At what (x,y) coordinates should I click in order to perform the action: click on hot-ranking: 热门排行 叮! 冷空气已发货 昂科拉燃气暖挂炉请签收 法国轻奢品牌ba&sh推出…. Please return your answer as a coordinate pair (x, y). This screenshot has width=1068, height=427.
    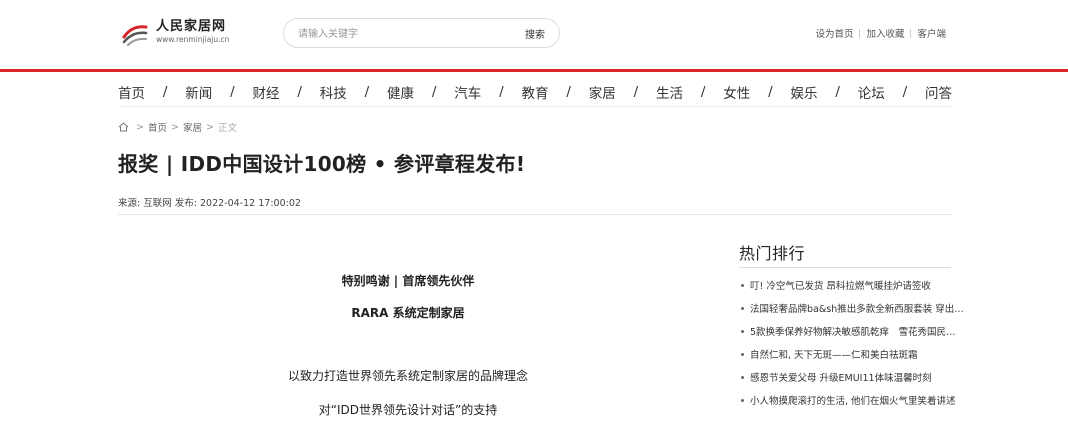
    Looking at the image, I should click on (852, 323).